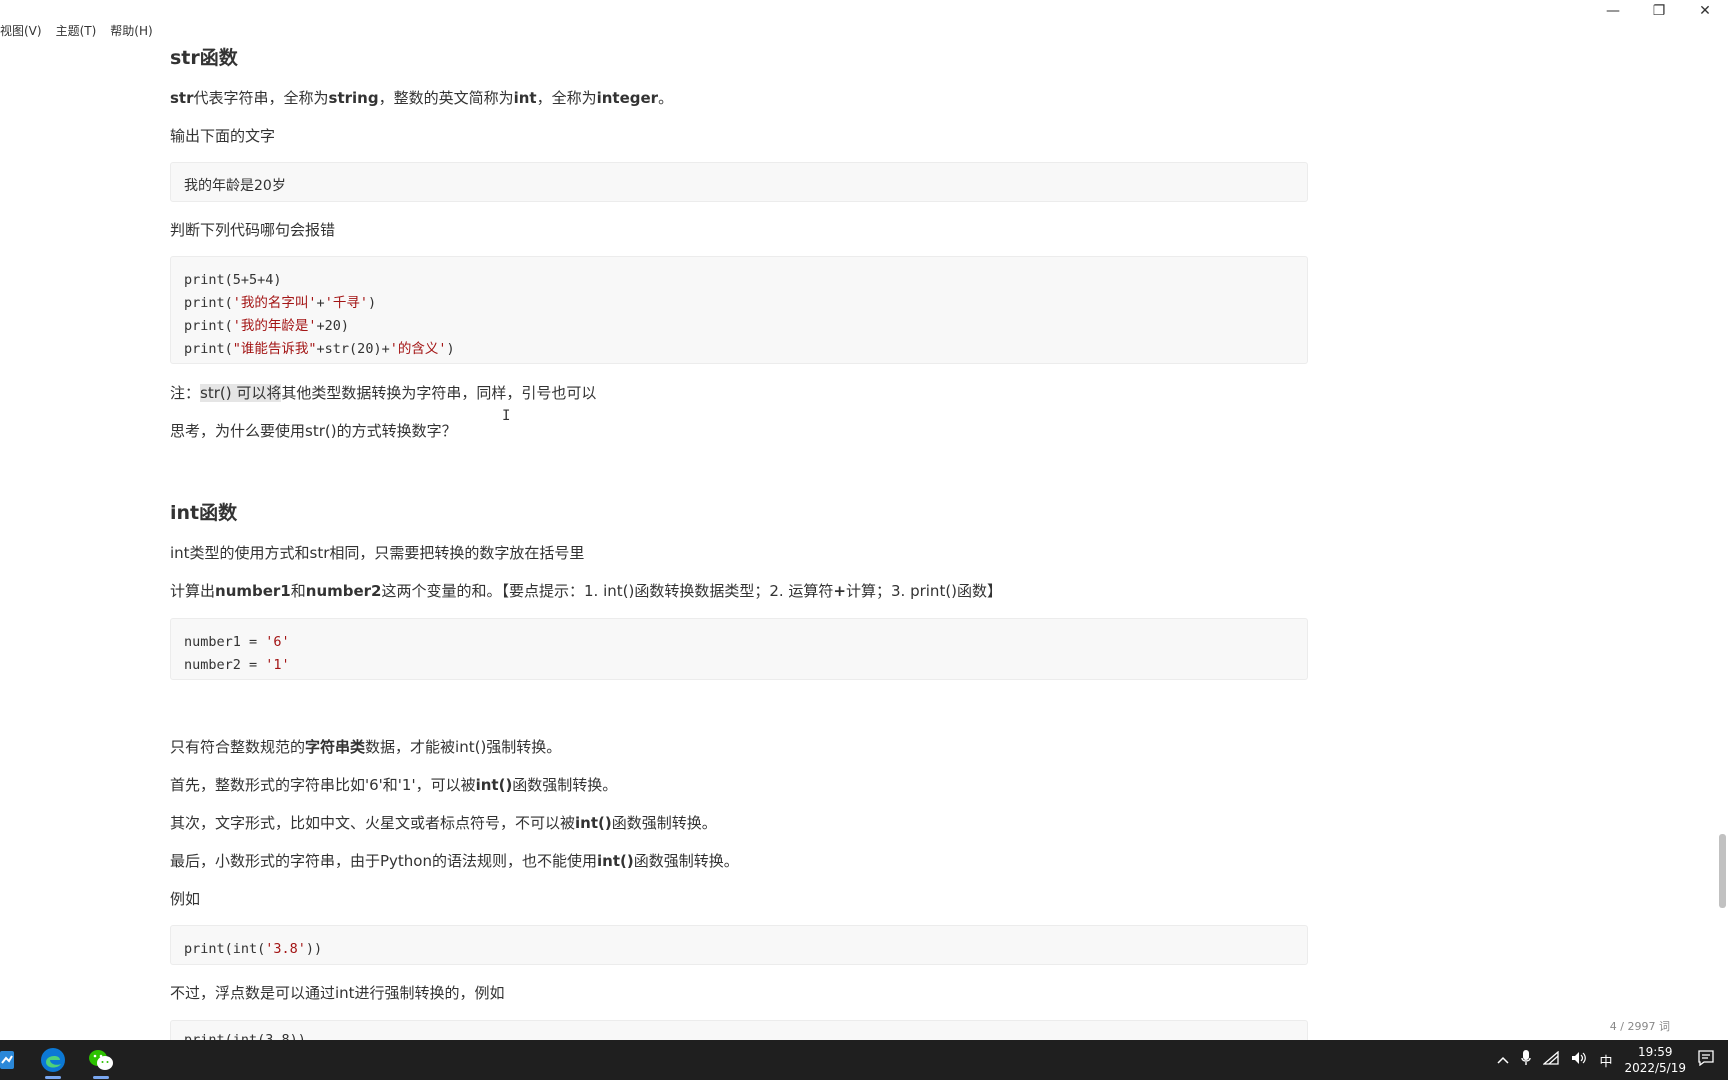 Image resolution: width=1728 pixels, height=1080 pixels. I want to click on code-block-3: number1 = '6' number2 = '1', so click(739, 649).